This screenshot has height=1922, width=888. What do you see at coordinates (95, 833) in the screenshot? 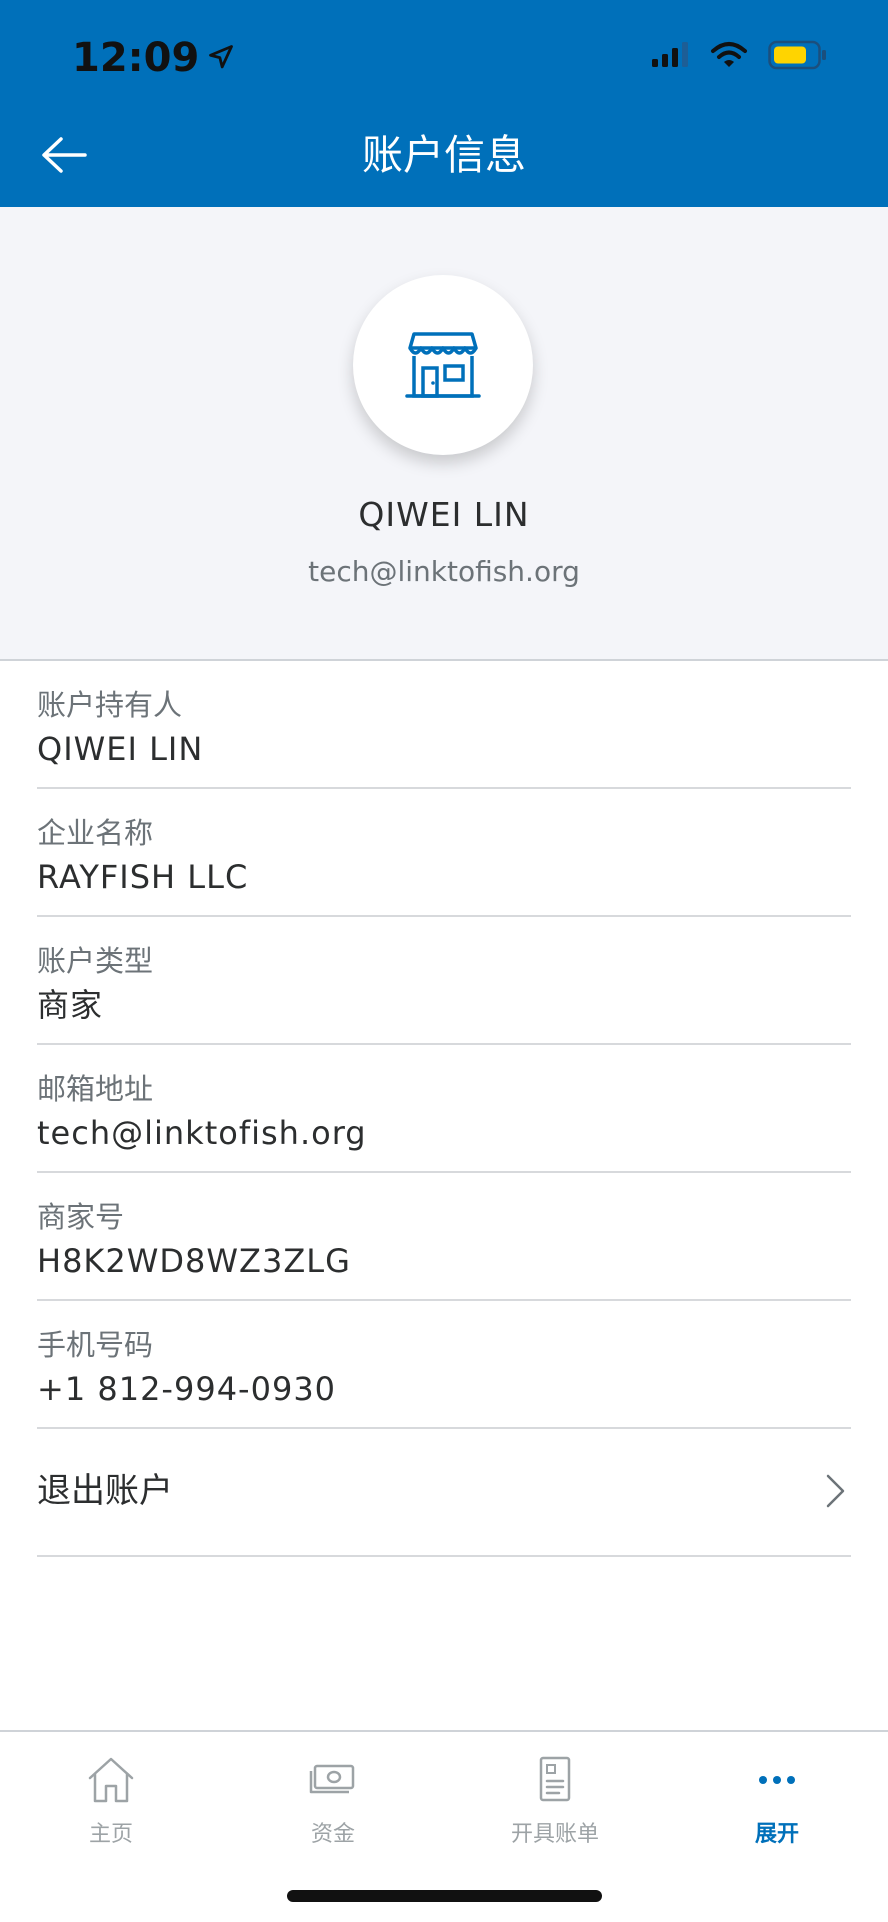
I see `info-label: 企业名称` at bounding box center [95, 833].